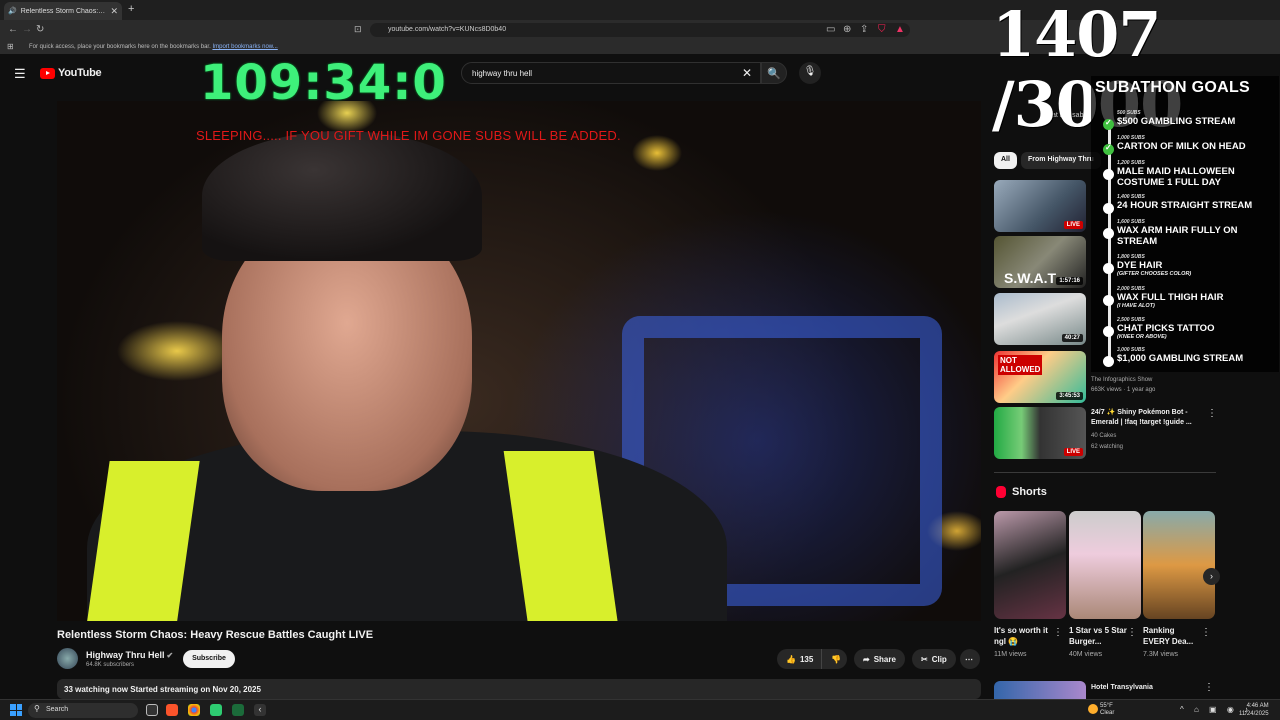 This screenshot has height=720, width=1280. I want to click on channel-name-text: Highway Thru Hell, so click(125, 655).